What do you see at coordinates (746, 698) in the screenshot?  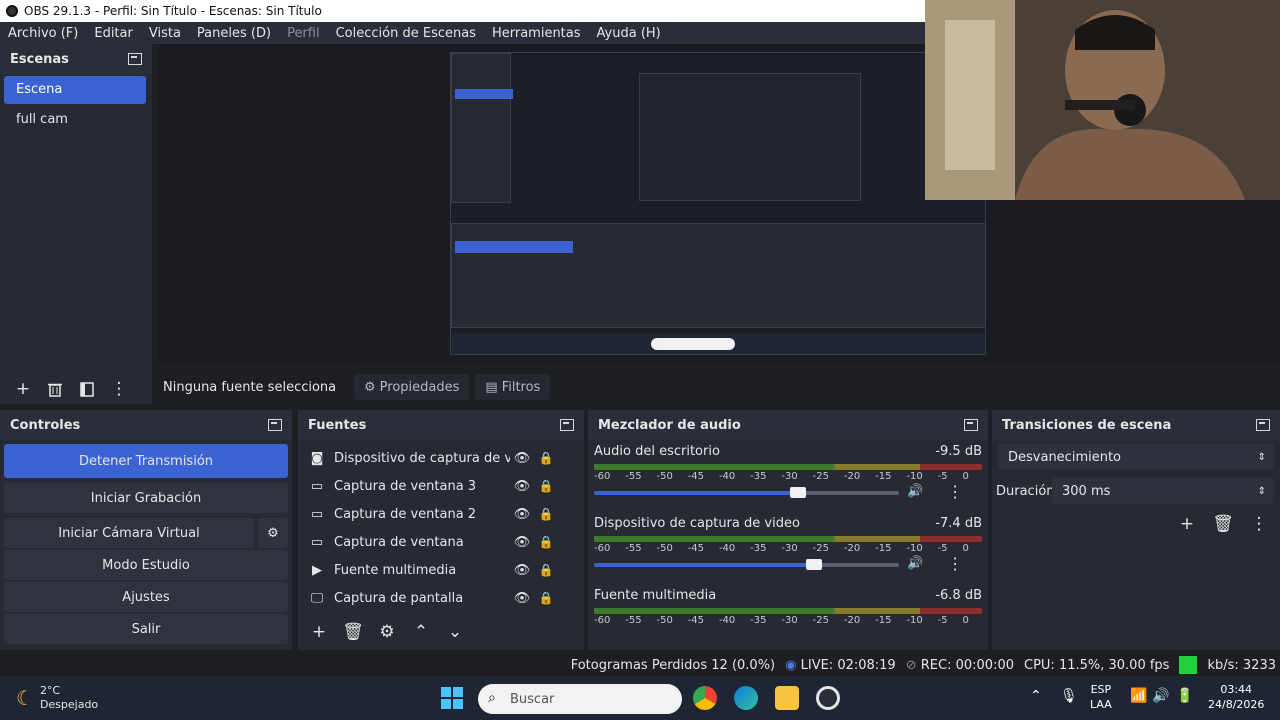 I see `edge-icon` at bounding box center [746, 698].